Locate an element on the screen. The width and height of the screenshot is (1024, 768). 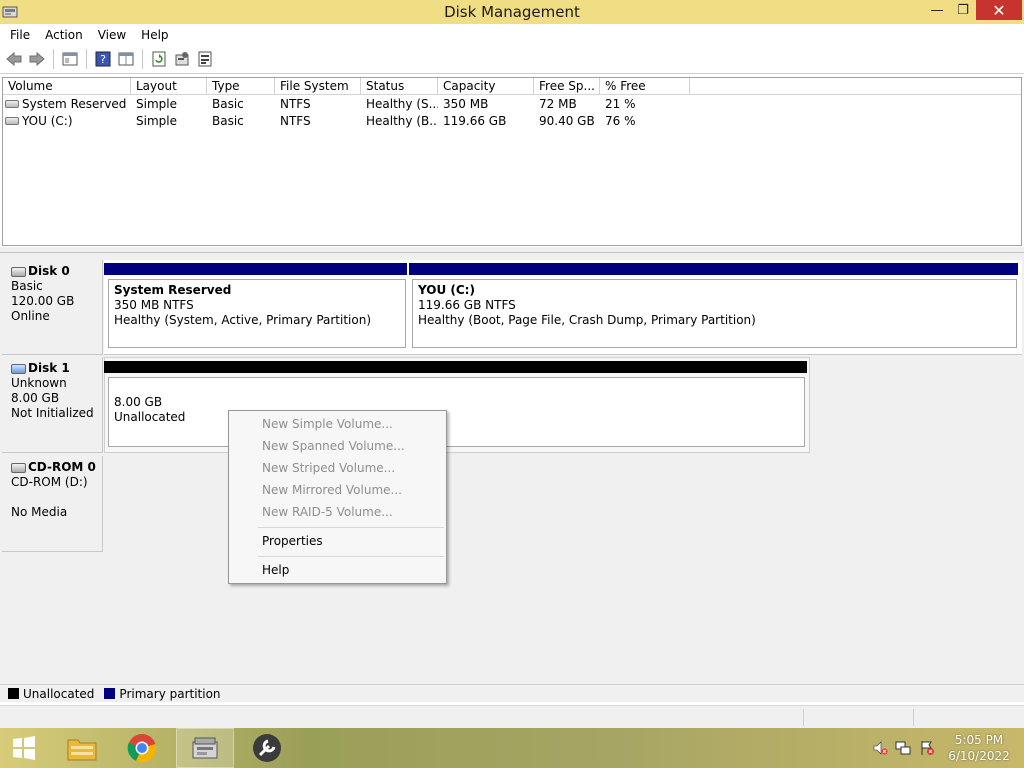
partition-bar is located at coordinates (255, 269).